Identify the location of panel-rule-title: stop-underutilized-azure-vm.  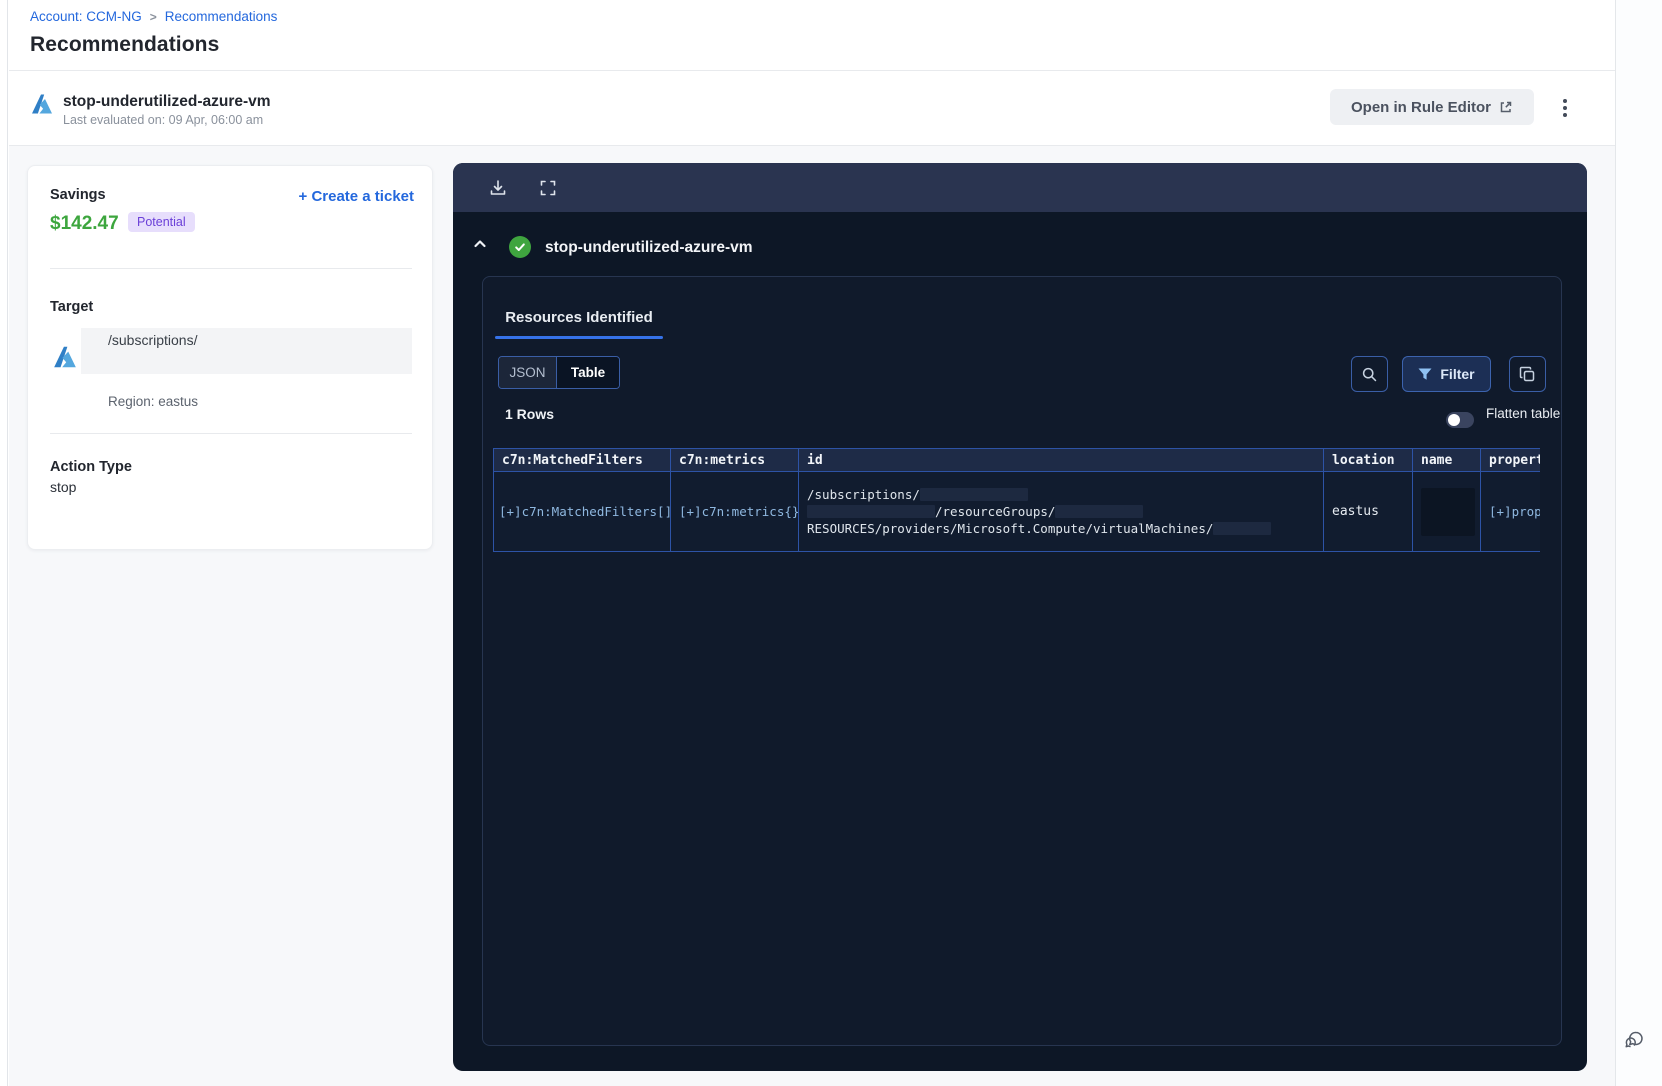
(649, 247).